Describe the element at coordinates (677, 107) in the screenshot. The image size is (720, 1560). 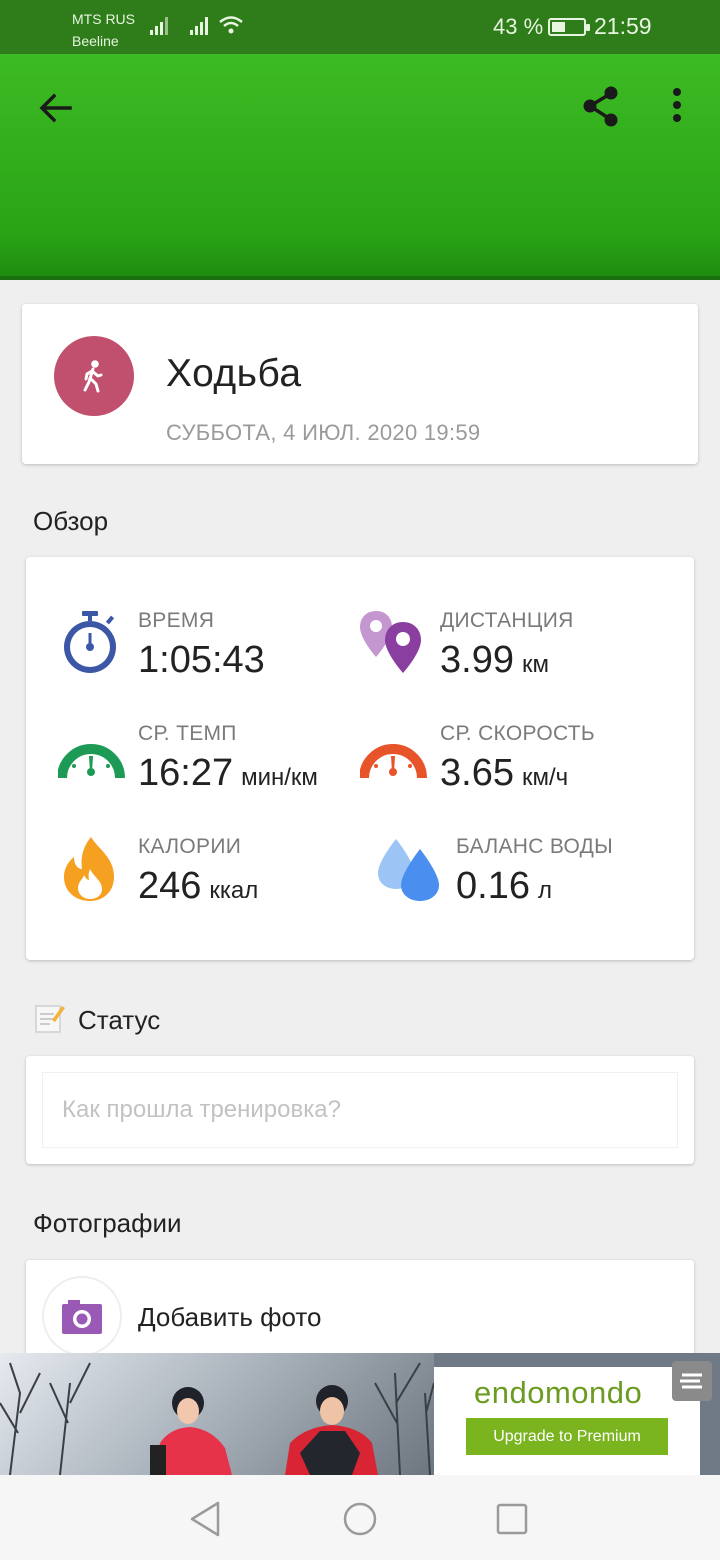
I see `more-vert-icon` at that location.